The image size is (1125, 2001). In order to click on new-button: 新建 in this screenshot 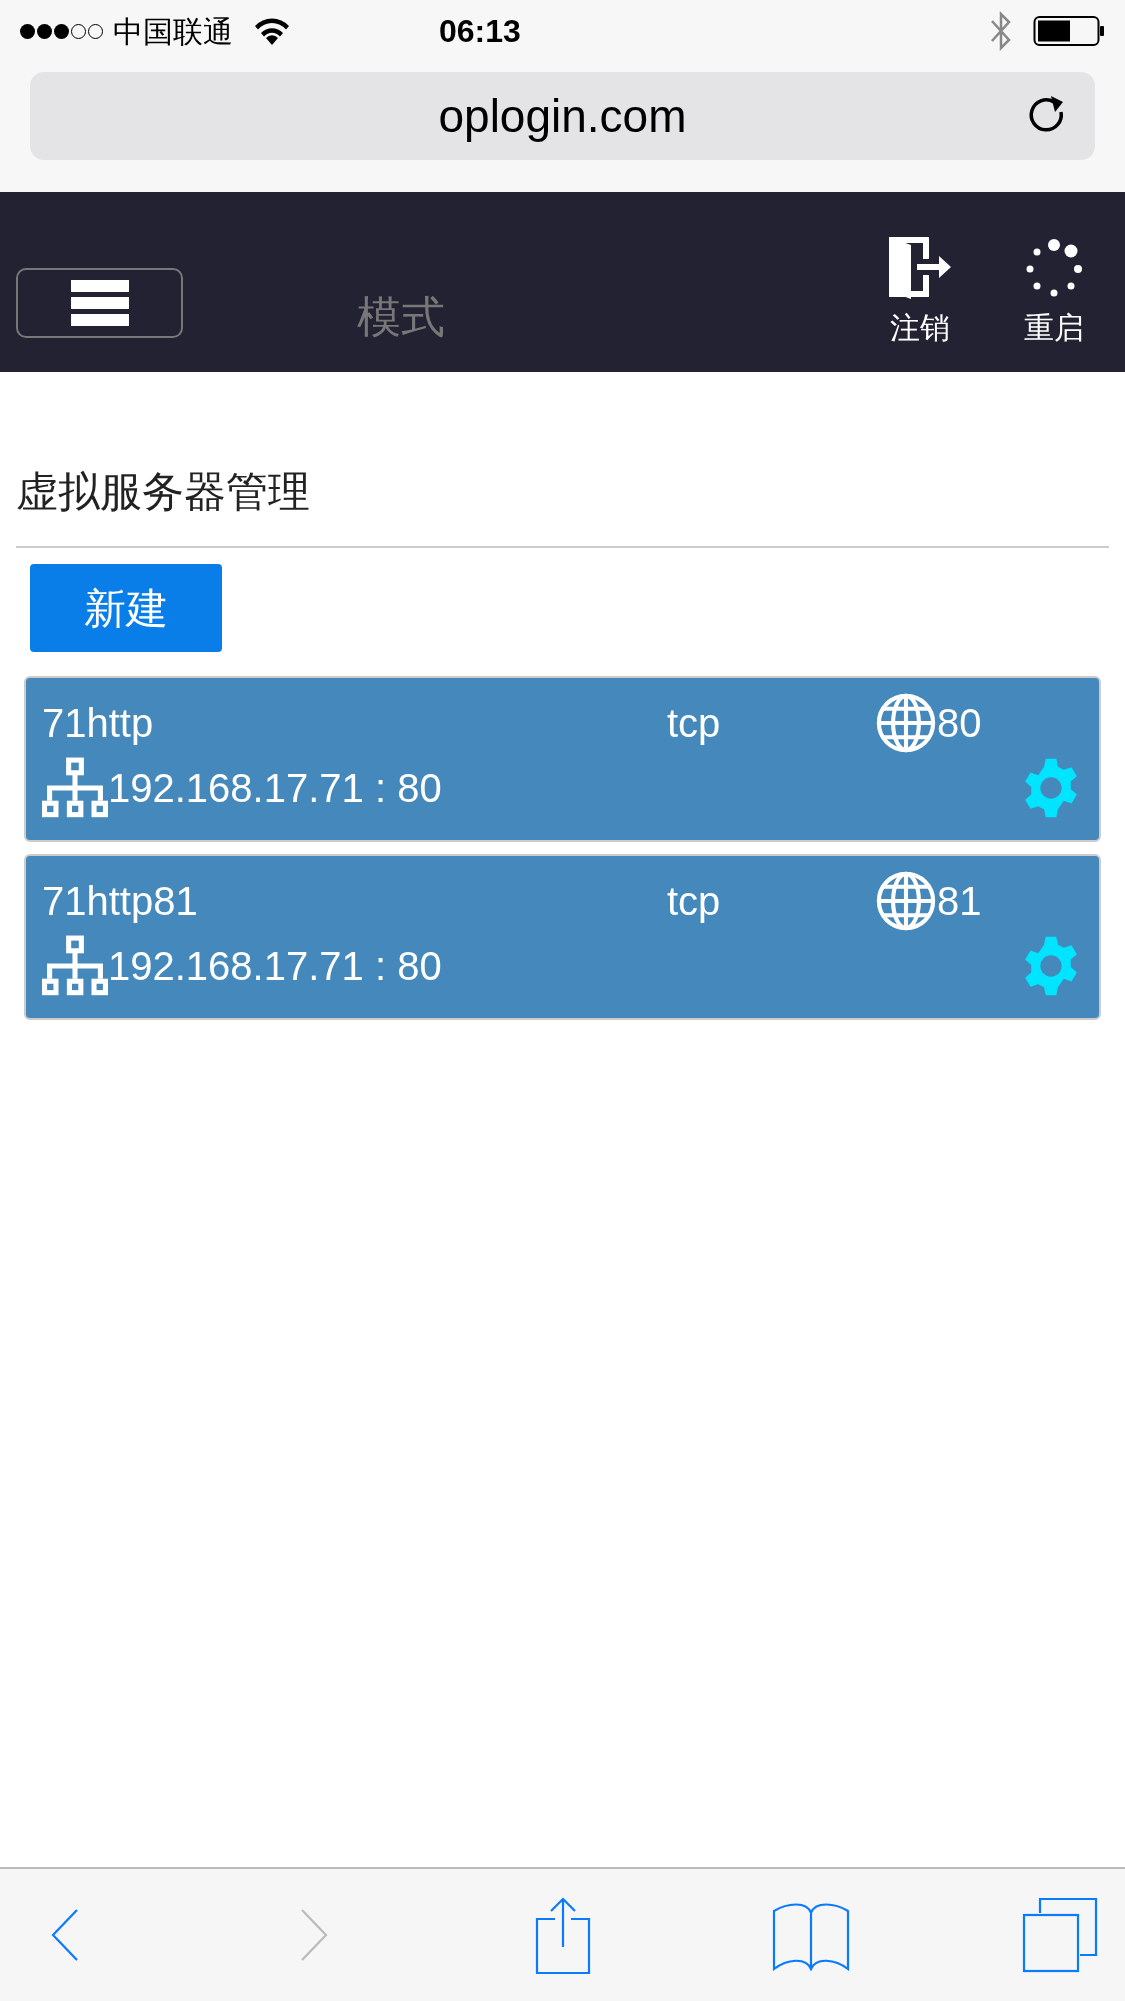, I will do `click(126, 608)`.